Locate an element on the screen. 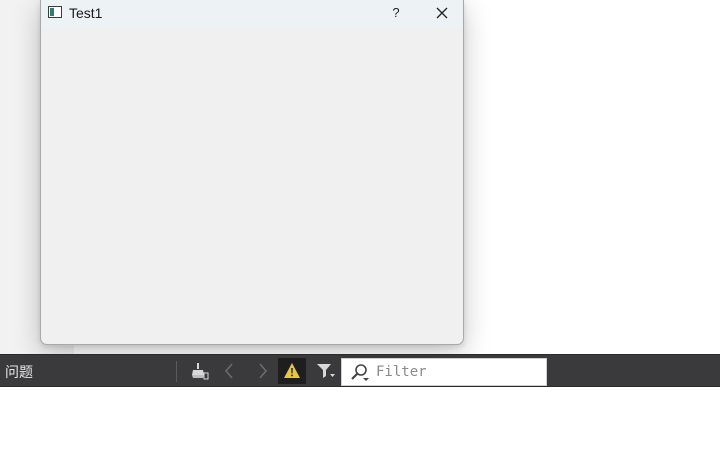  previous-button is located at coordinates (230, 371).